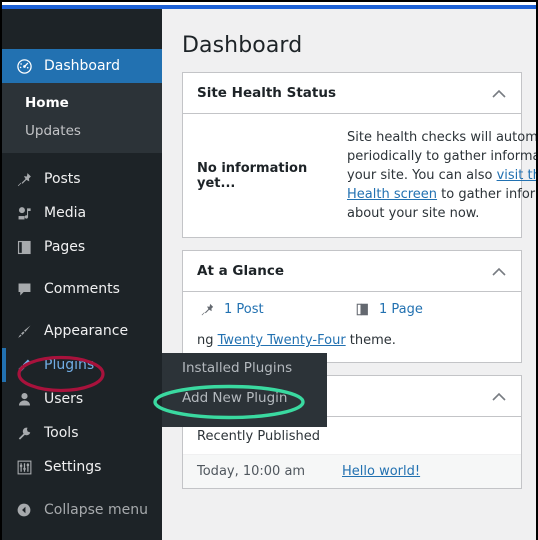  What do you see at coordinates (429, 309) in the screenshot?
I see `glance-pages-link: 1 Page` at bounding box center [429, 309].